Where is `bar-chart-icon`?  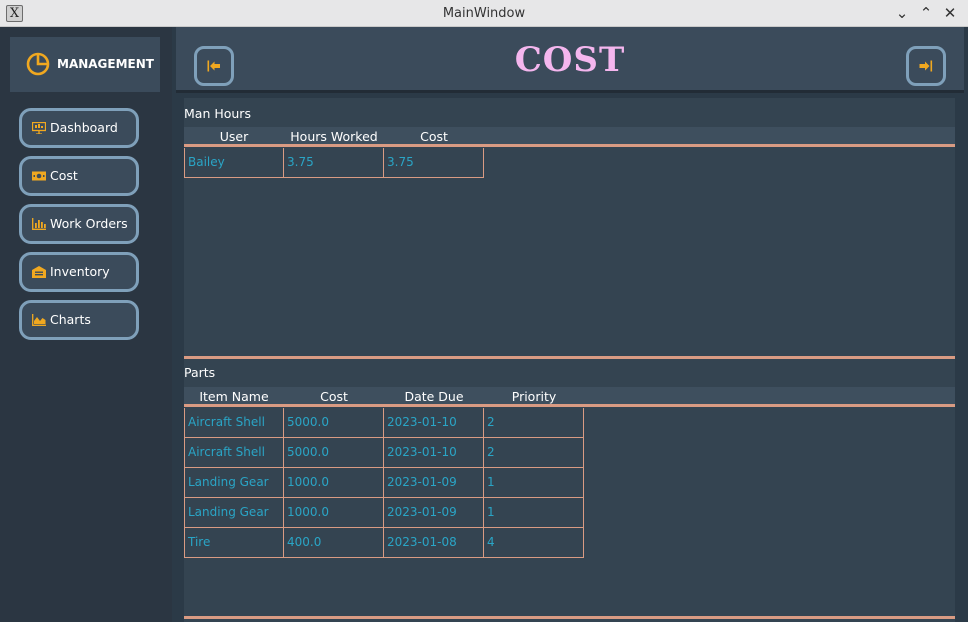 bar-chart-icon is located at coordinates (39, 224).